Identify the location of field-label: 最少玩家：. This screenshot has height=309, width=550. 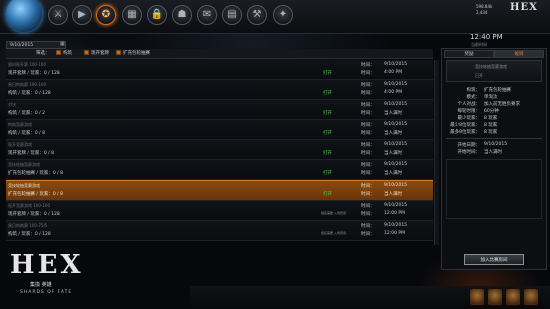
(469, 118).